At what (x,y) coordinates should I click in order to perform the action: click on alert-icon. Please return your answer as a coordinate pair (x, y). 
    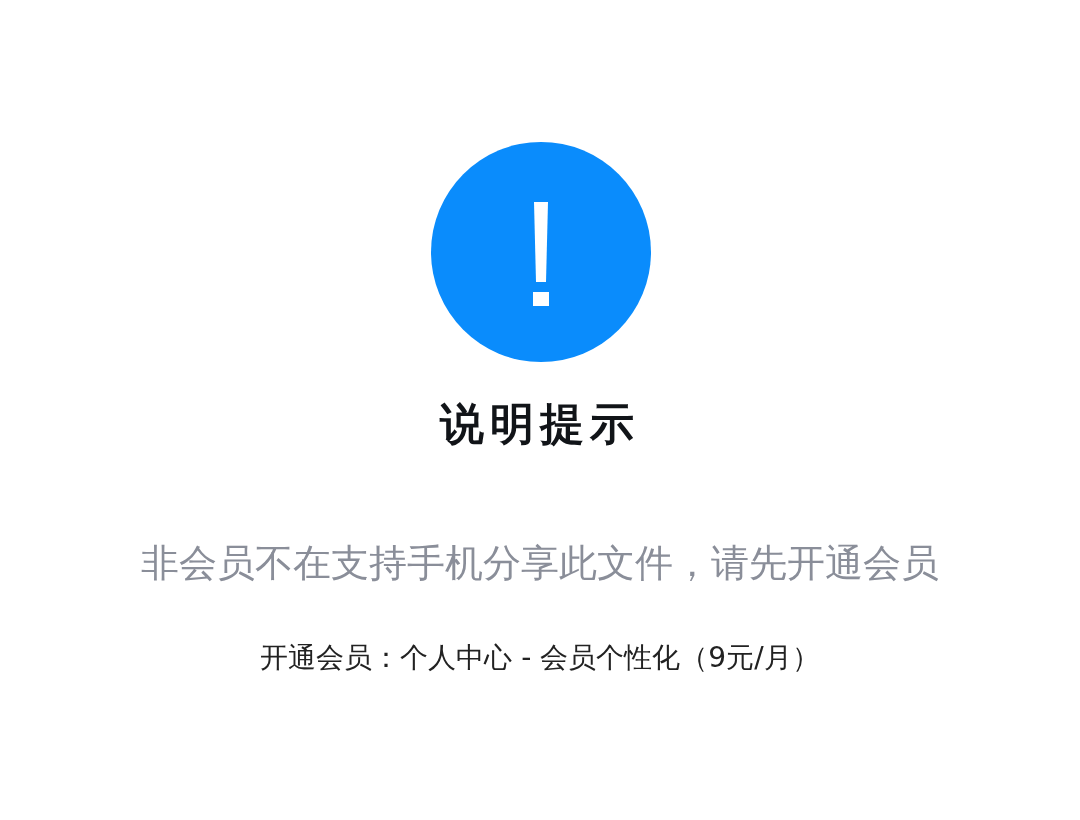
    Looking at the image, I should click on (541, 252).